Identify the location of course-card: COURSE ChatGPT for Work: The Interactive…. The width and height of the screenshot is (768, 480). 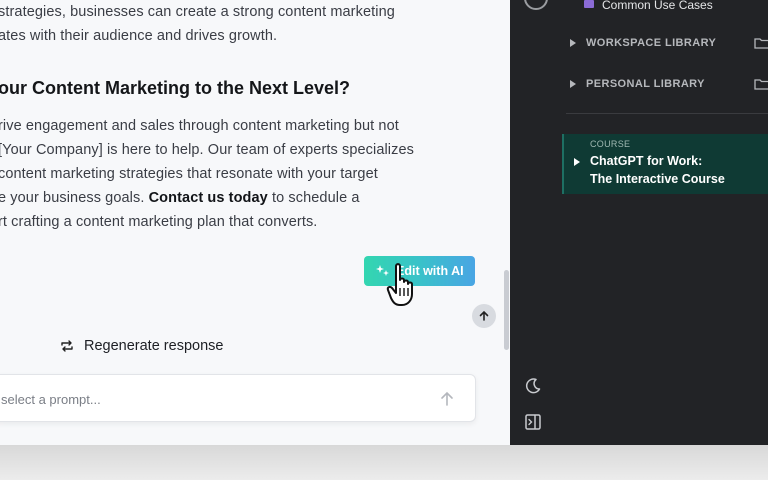
(665, 164).